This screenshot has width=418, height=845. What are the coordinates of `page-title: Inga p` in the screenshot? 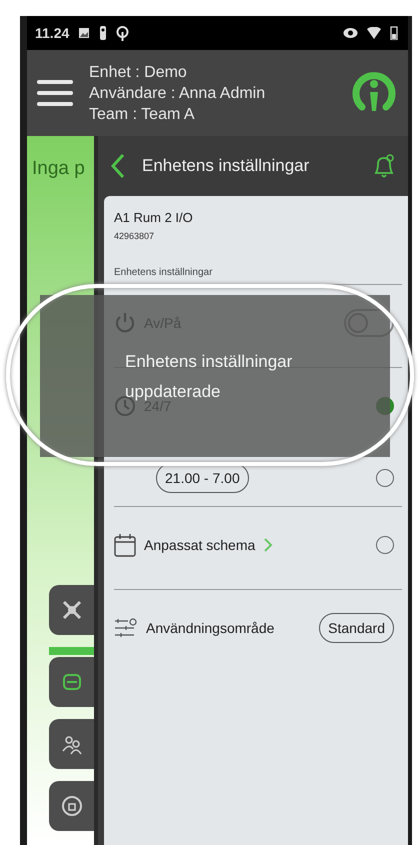 It's located at (59, 169).